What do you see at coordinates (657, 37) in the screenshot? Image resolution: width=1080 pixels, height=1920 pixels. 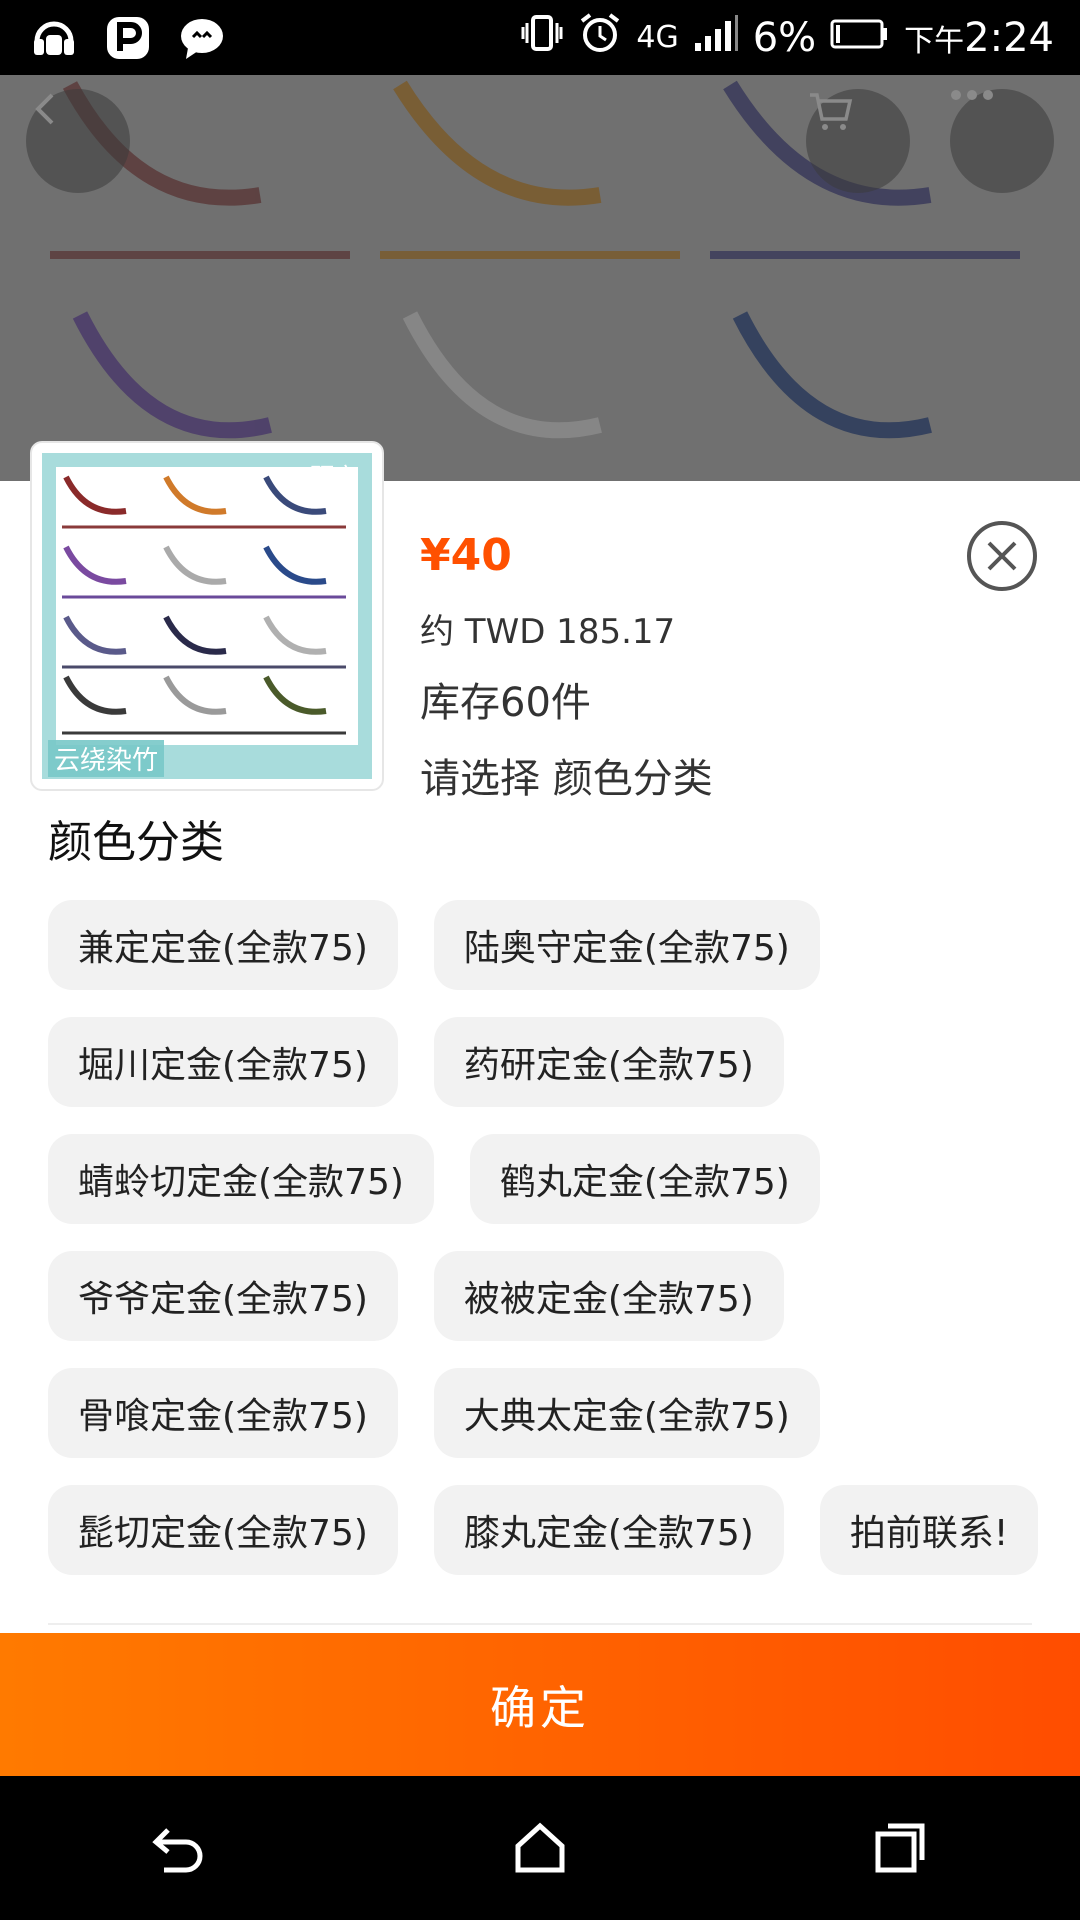 I see `network-type: 4G` at bounding box center [657, 37].